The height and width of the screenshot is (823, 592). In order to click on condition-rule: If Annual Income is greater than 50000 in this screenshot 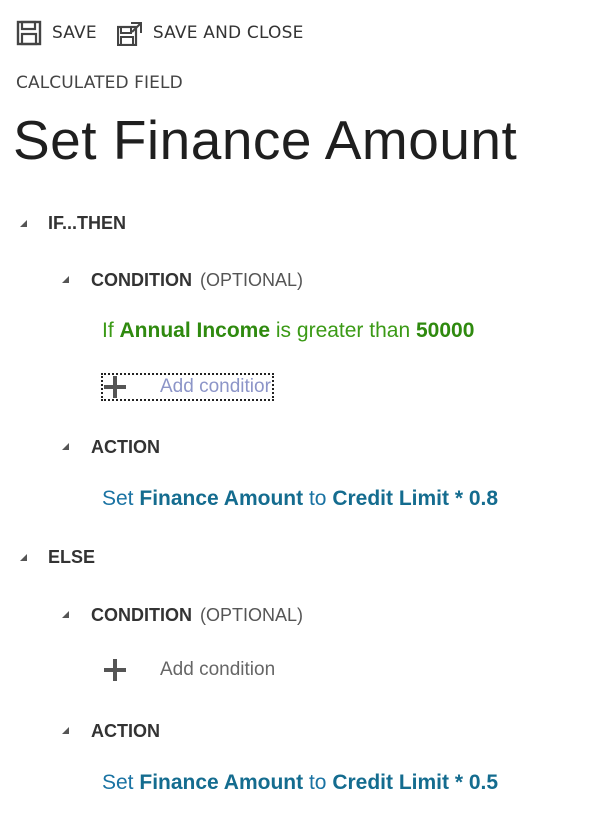, I will do `click(288, 331)`.